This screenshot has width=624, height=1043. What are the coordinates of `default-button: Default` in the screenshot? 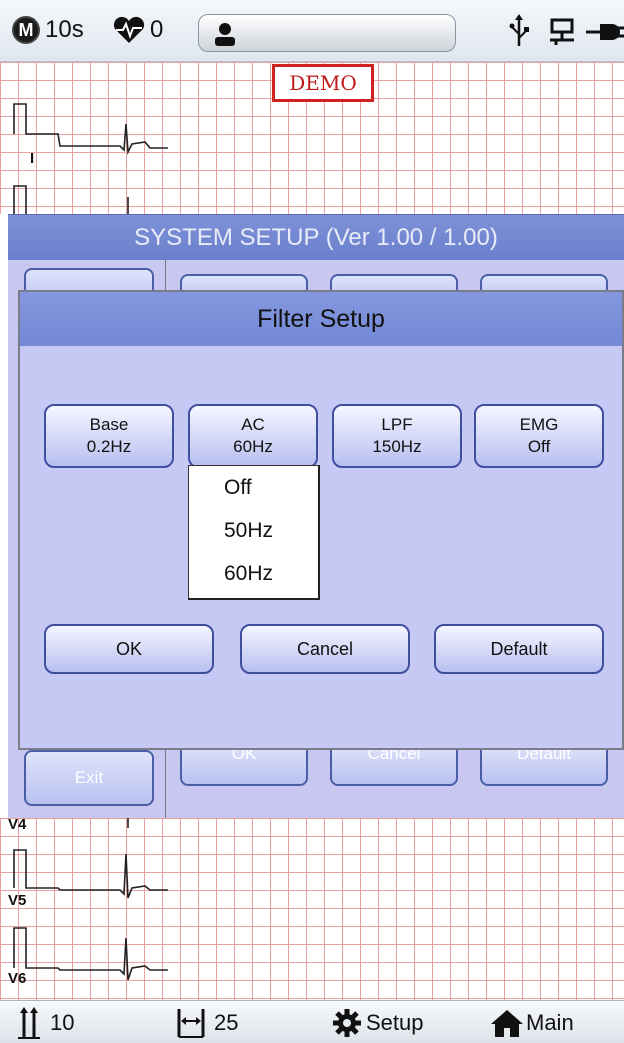 It's located at (519, 649).